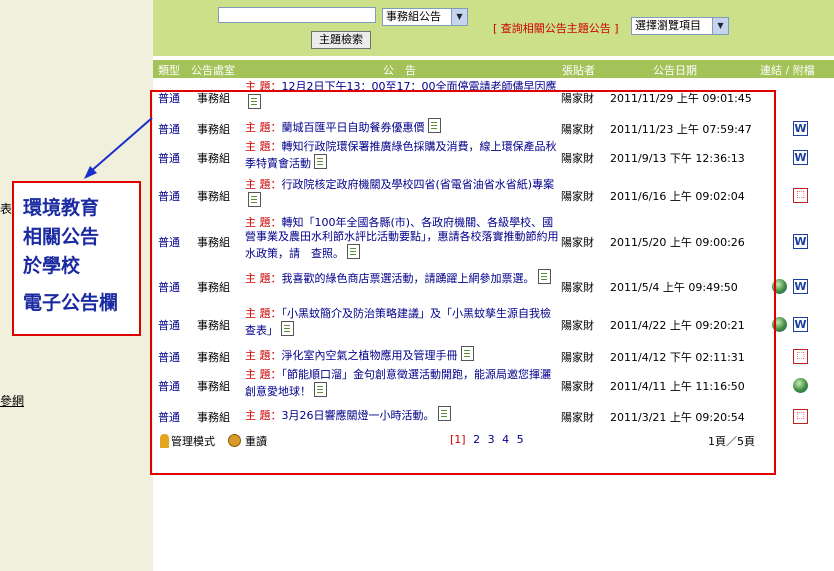  What do you see at coordinates (398, 383) in the screenshot?
I see `subject-text: 「節能順口溜」金句創意徵選活動開跑，能源局邀您揮灑創意愛地球！` at bounding box center [398, 383].